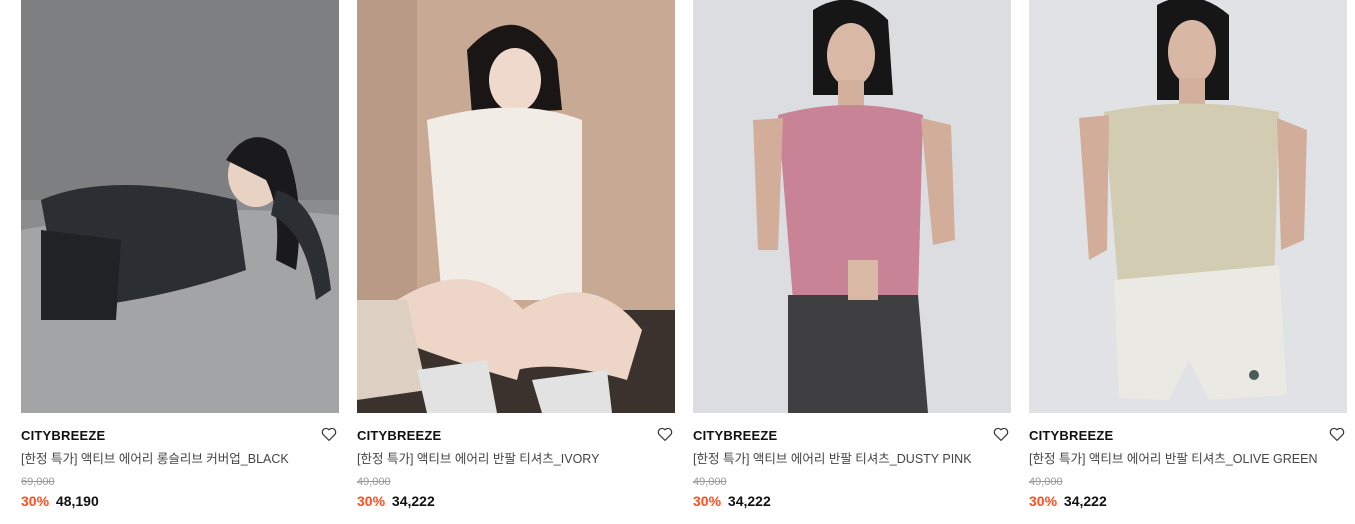  Describe the element at coordinates (38, 482) in the screenshot. I see `original-price: 69,000` at that location.